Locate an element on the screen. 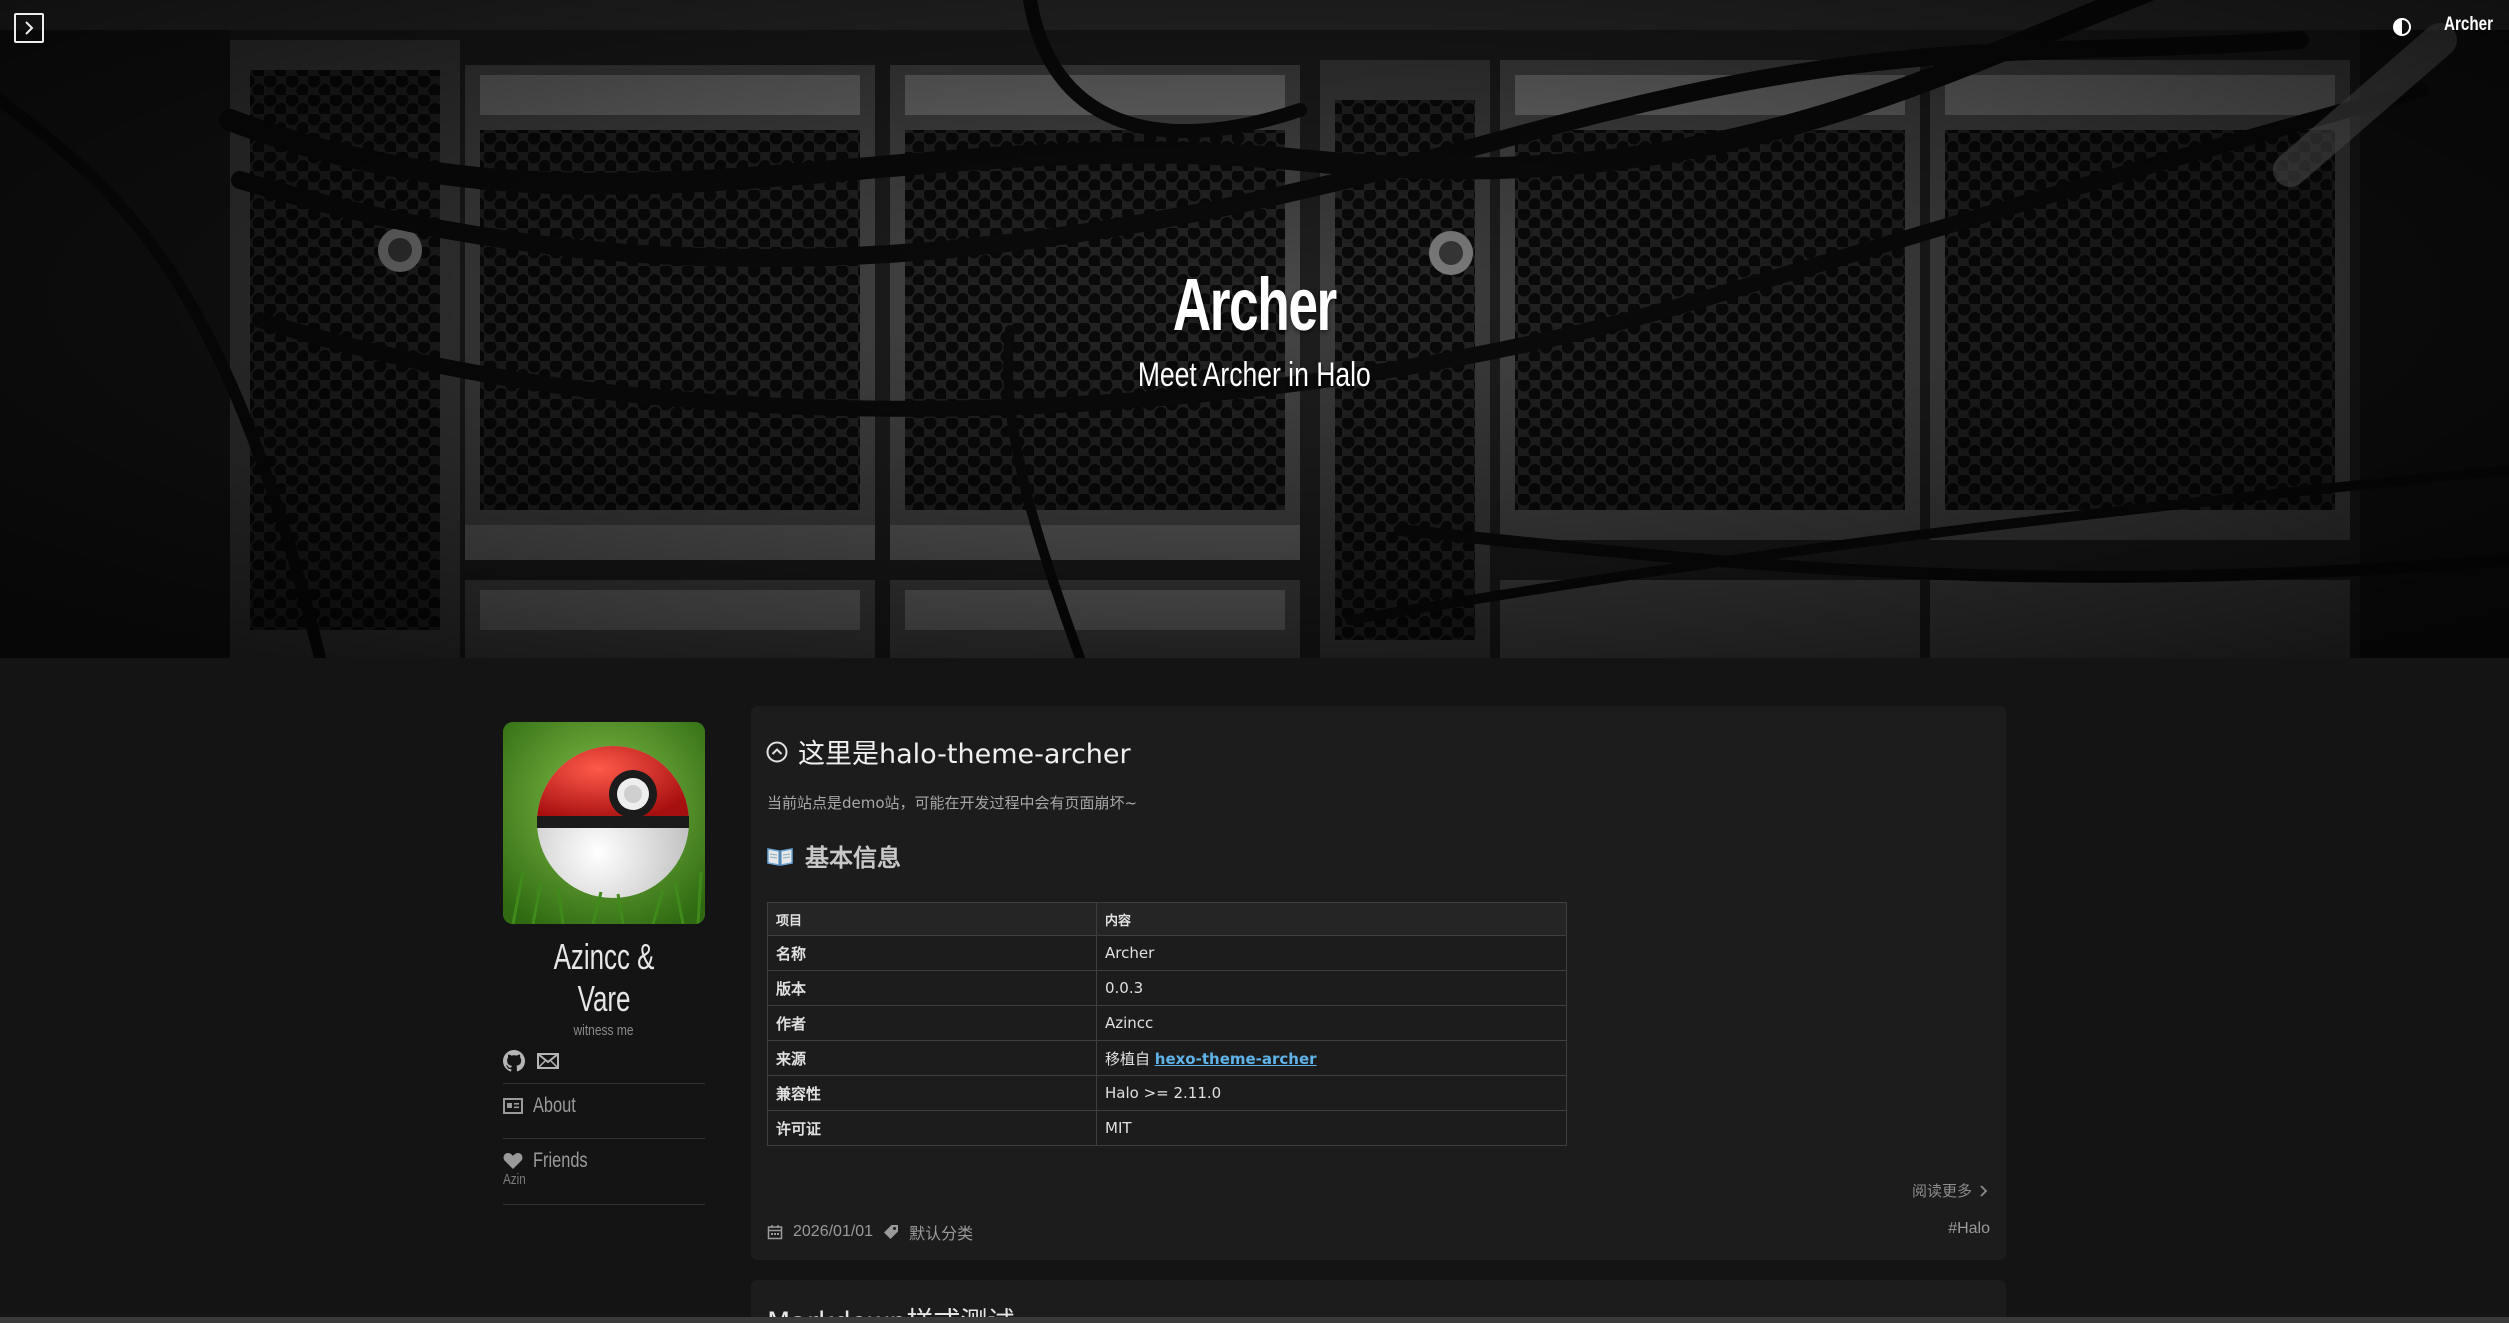  read-more-text: 阅读更多 is located at coordinates (1941, 1191).